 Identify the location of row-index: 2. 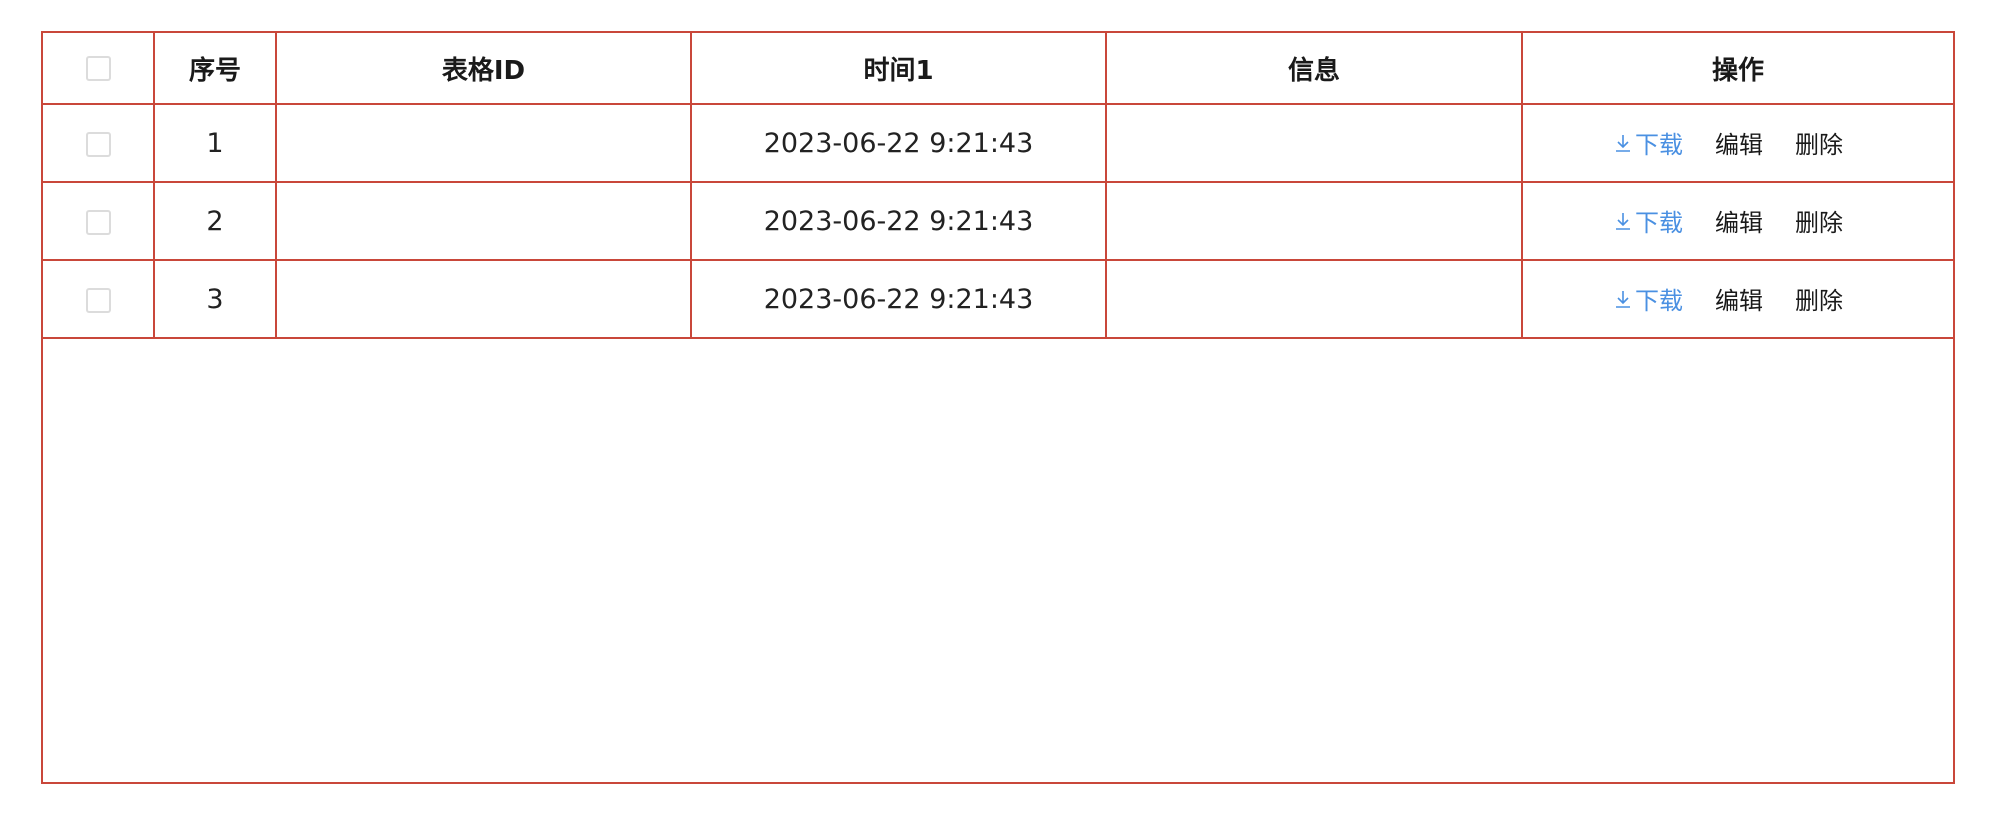
(215, 221).